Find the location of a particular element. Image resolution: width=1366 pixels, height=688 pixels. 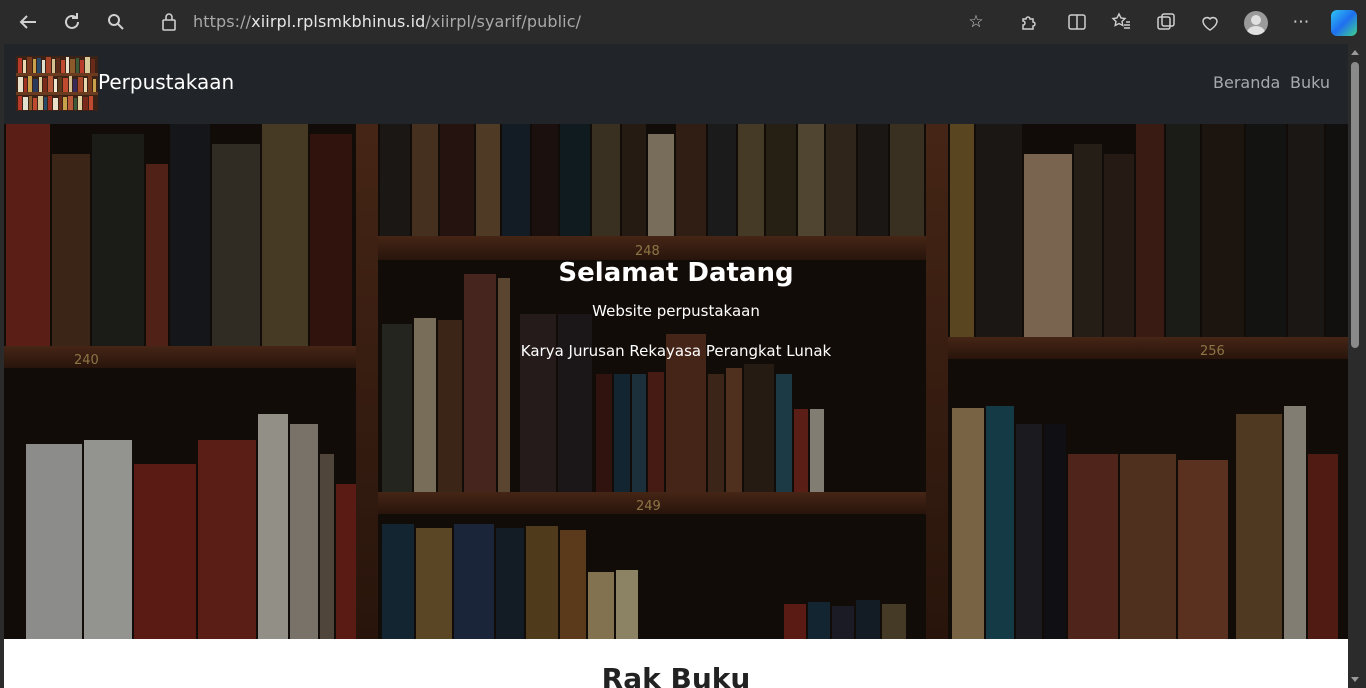

copilot-icon is located at coordinates (1344, 23).